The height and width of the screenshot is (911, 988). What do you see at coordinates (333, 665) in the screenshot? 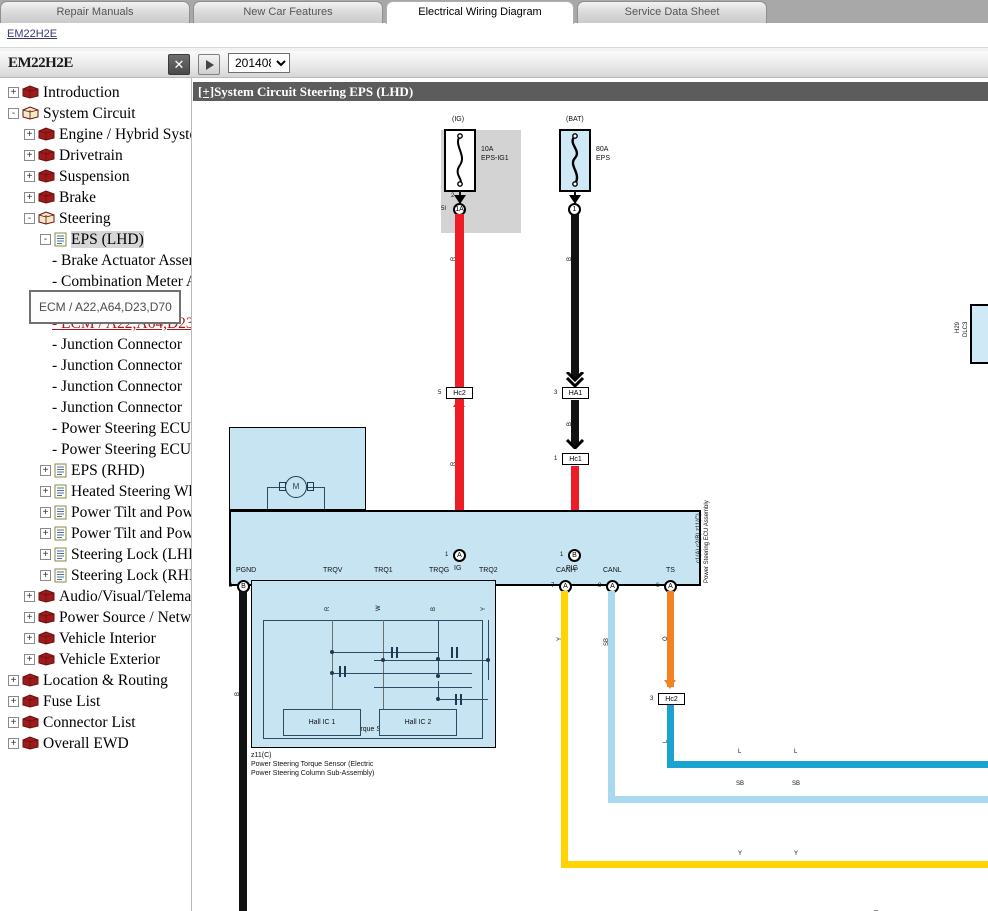
I see `ts-line-r-down` at bounding box center [333, 665].